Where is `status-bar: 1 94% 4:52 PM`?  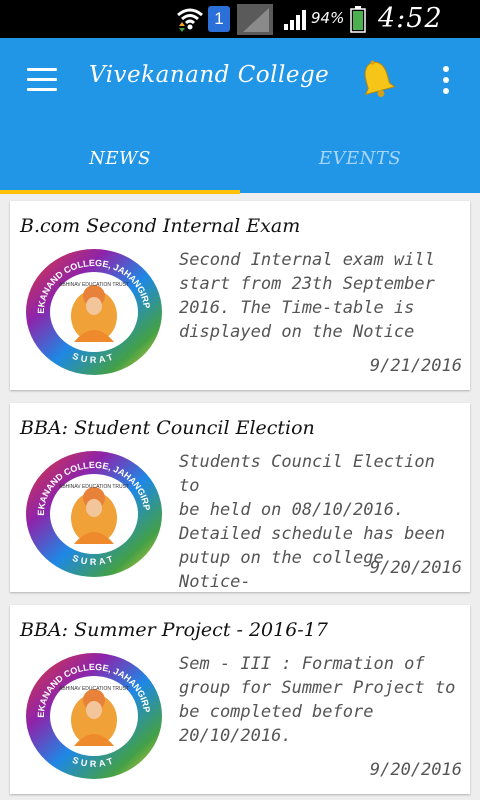
status-bar: 1 94% 4:52 PM is located at coordinates (240, 32).